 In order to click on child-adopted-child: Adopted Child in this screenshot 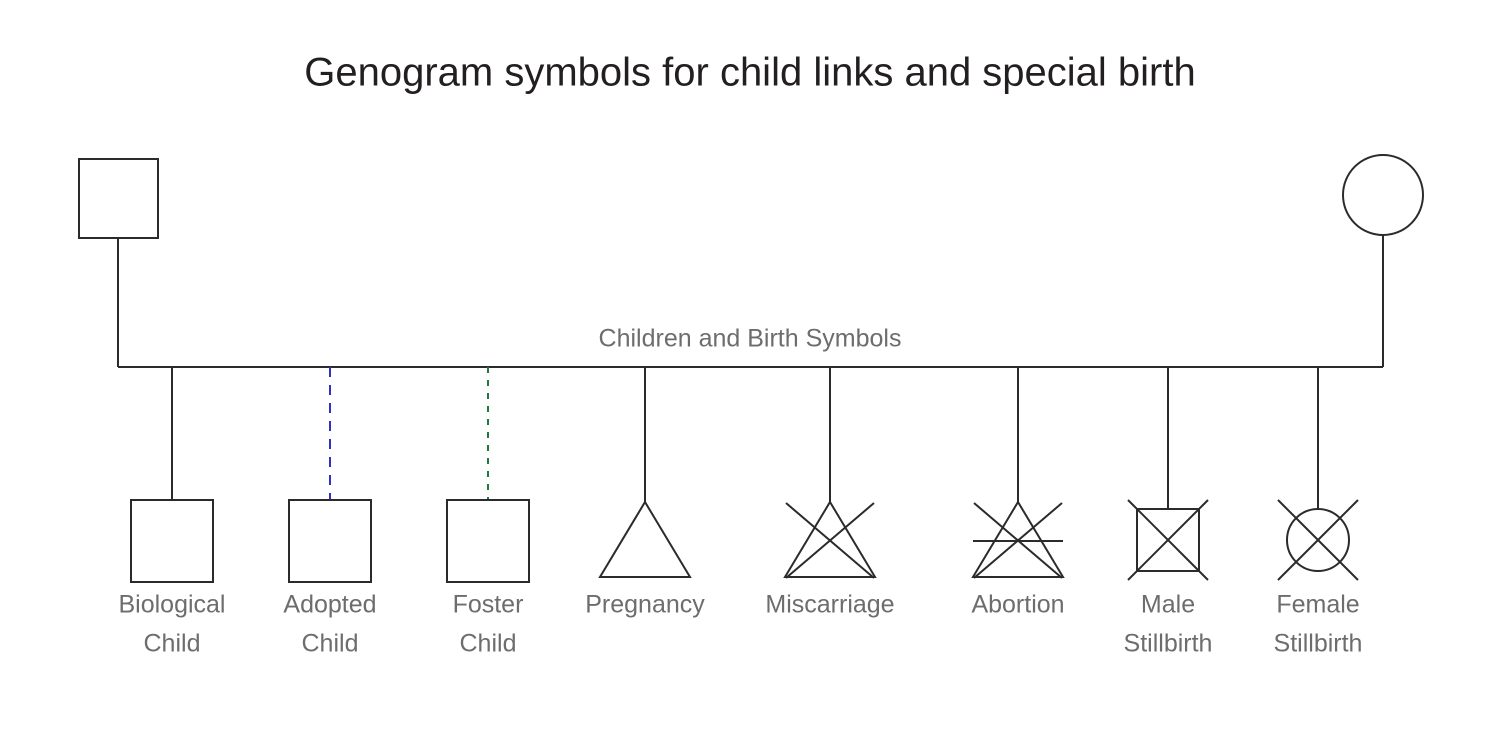, I will do `click(330, 512)`.